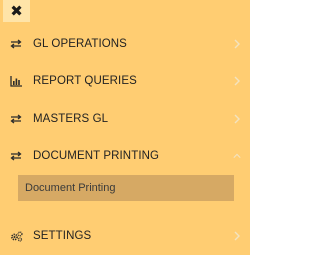 The height and width of the screenshot is (255, 320). What do you see at coordinates (96, 156) in the screenshot?
I see `menu-item-label: DOCUMENT PRINTING` at bounding box center [96, 156].